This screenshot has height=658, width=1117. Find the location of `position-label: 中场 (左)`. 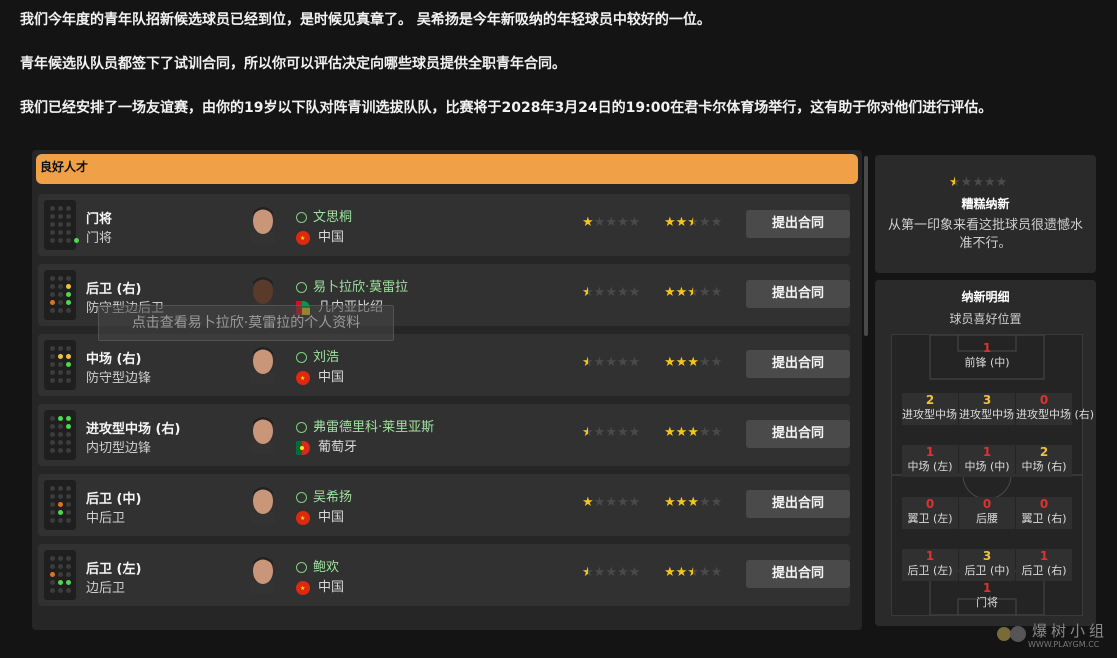

position-label: 中场 (左) is located at coordinates (930, 466).